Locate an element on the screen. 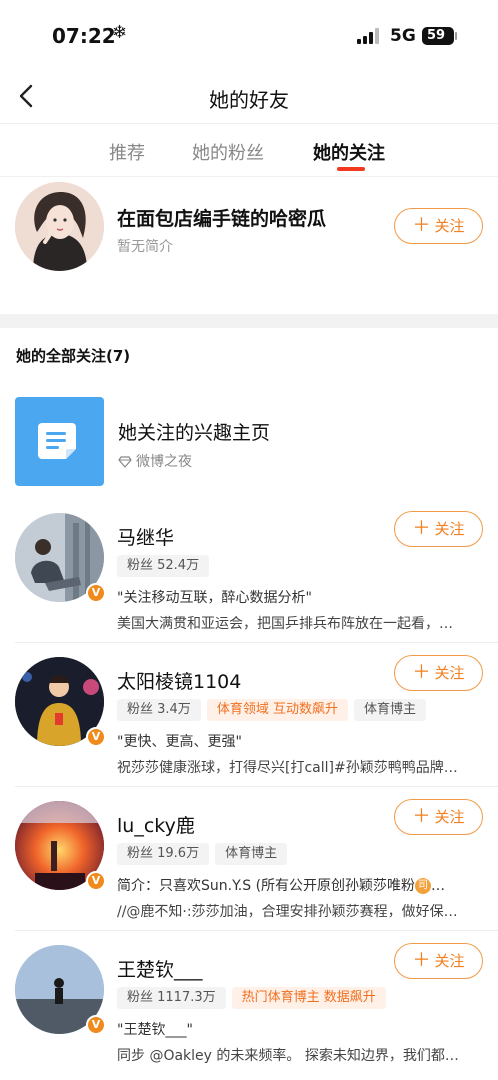 The image size is (498, 1080). hot-tag: 热门体育博主 数据飙升 is located at coordinates (308, 998).